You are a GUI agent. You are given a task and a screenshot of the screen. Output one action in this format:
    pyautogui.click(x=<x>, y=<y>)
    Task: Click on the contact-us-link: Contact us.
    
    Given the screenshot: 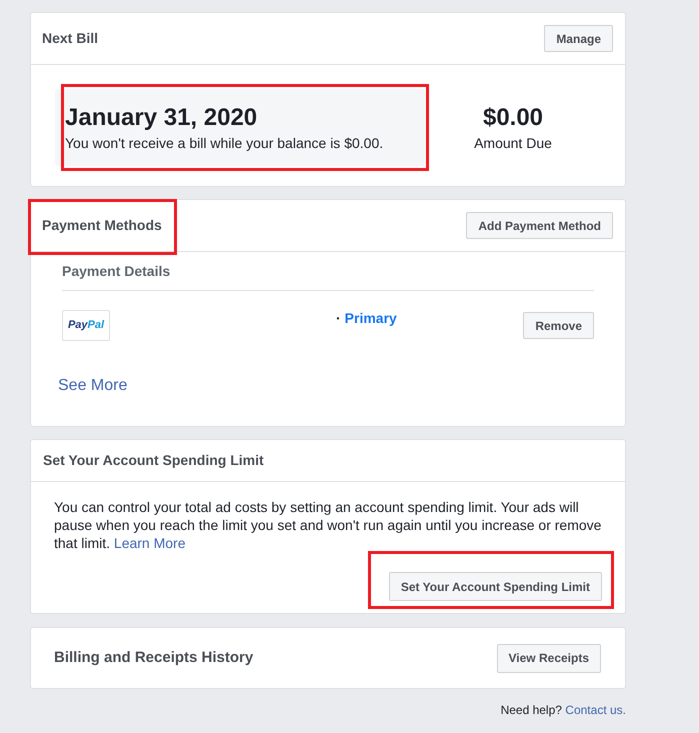 What is the action you would take?
    pyautogui.click(x=595, y=710)
    